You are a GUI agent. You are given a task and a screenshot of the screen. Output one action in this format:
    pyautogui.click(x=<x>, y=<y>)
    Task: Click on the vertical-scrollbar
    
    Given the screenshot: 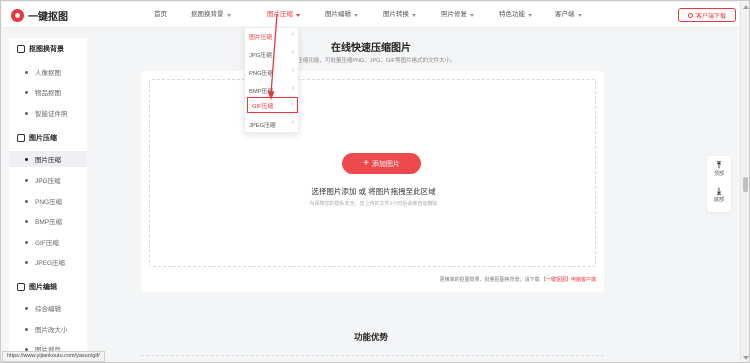 What is the action you would take?
    pyautogui.click(x=744, y=182)
    